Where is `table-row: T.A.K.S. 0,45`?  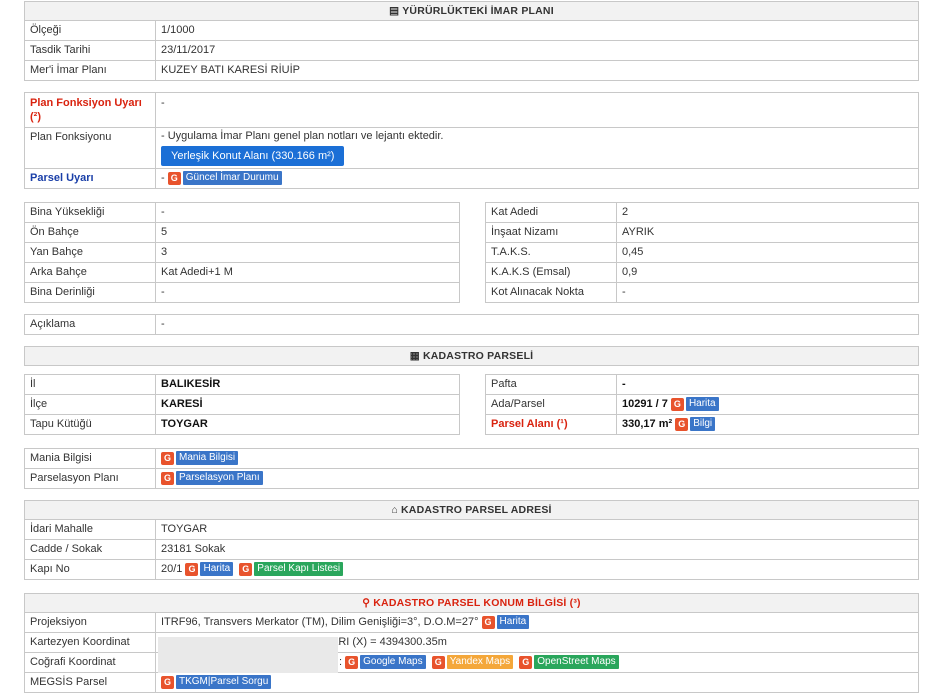 table-row: T.A.K.S. 0,45 is located at coordinates (702, 252).